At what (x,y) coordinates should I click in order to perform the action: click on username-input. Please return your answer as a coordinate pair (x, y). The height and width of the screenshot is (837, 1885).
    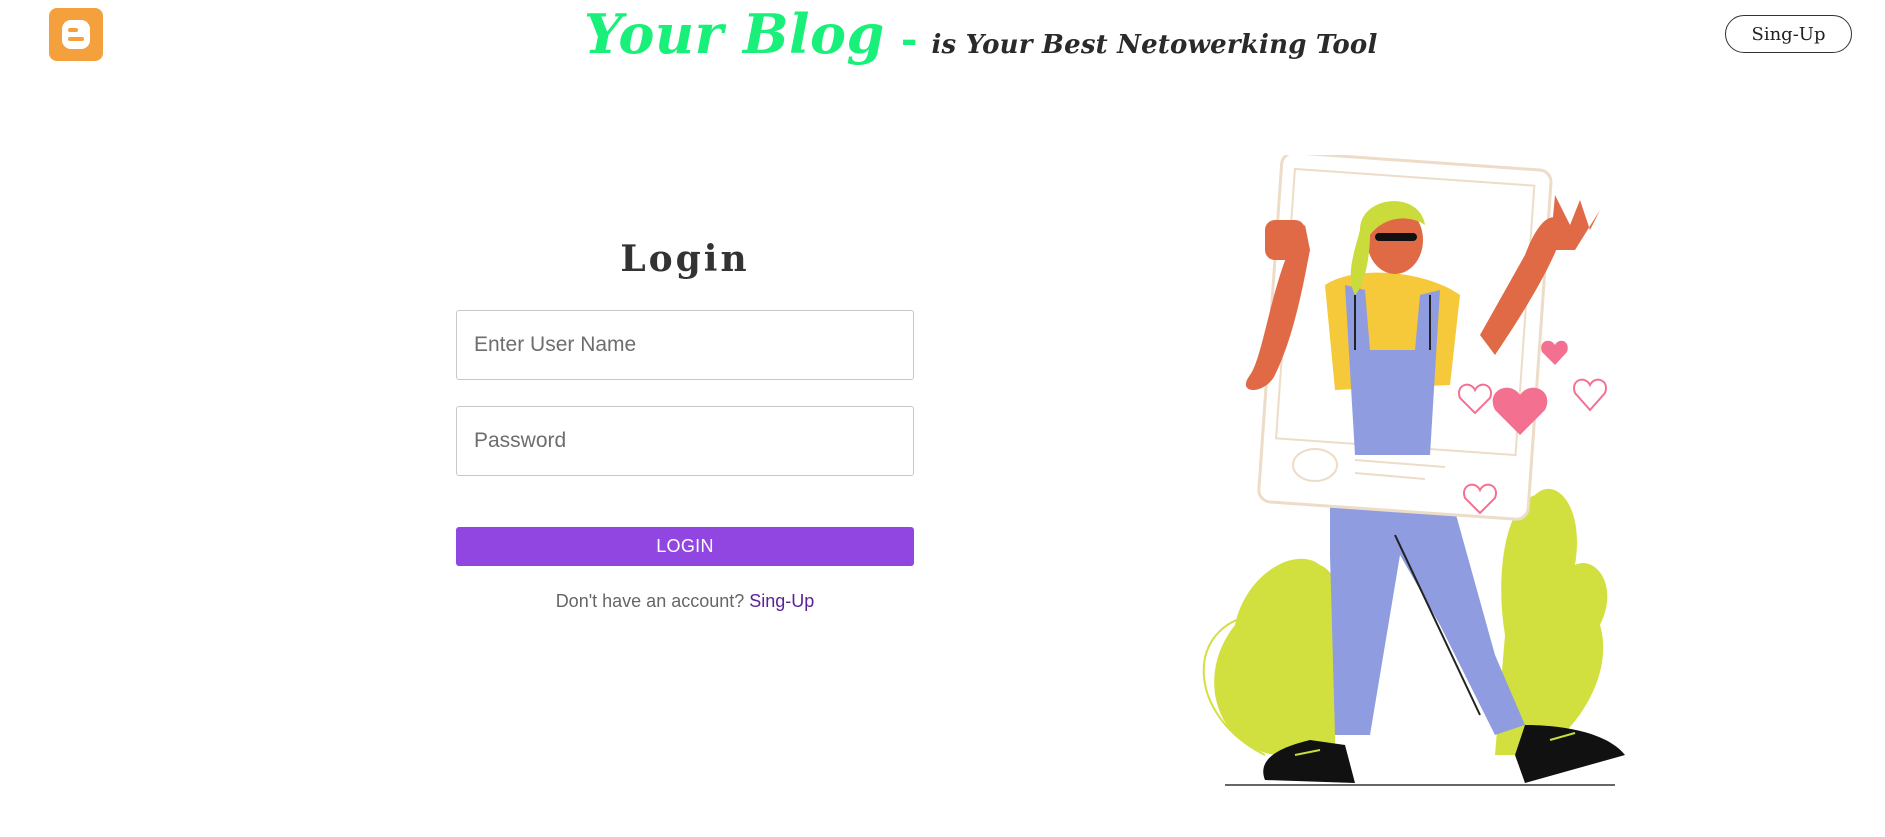
    Looking at the image, I should click on (685, 345).